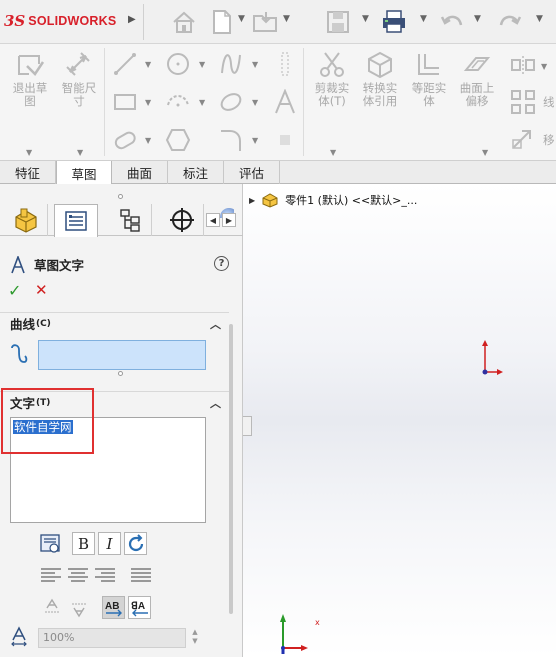 The width and height of the screenshot is (556, 657). What do you see at coordinates (60, 21) in the screenshot?
I see `solidworks-logo: 3S SOLIDWORKS` at bounding box center [60, 21].